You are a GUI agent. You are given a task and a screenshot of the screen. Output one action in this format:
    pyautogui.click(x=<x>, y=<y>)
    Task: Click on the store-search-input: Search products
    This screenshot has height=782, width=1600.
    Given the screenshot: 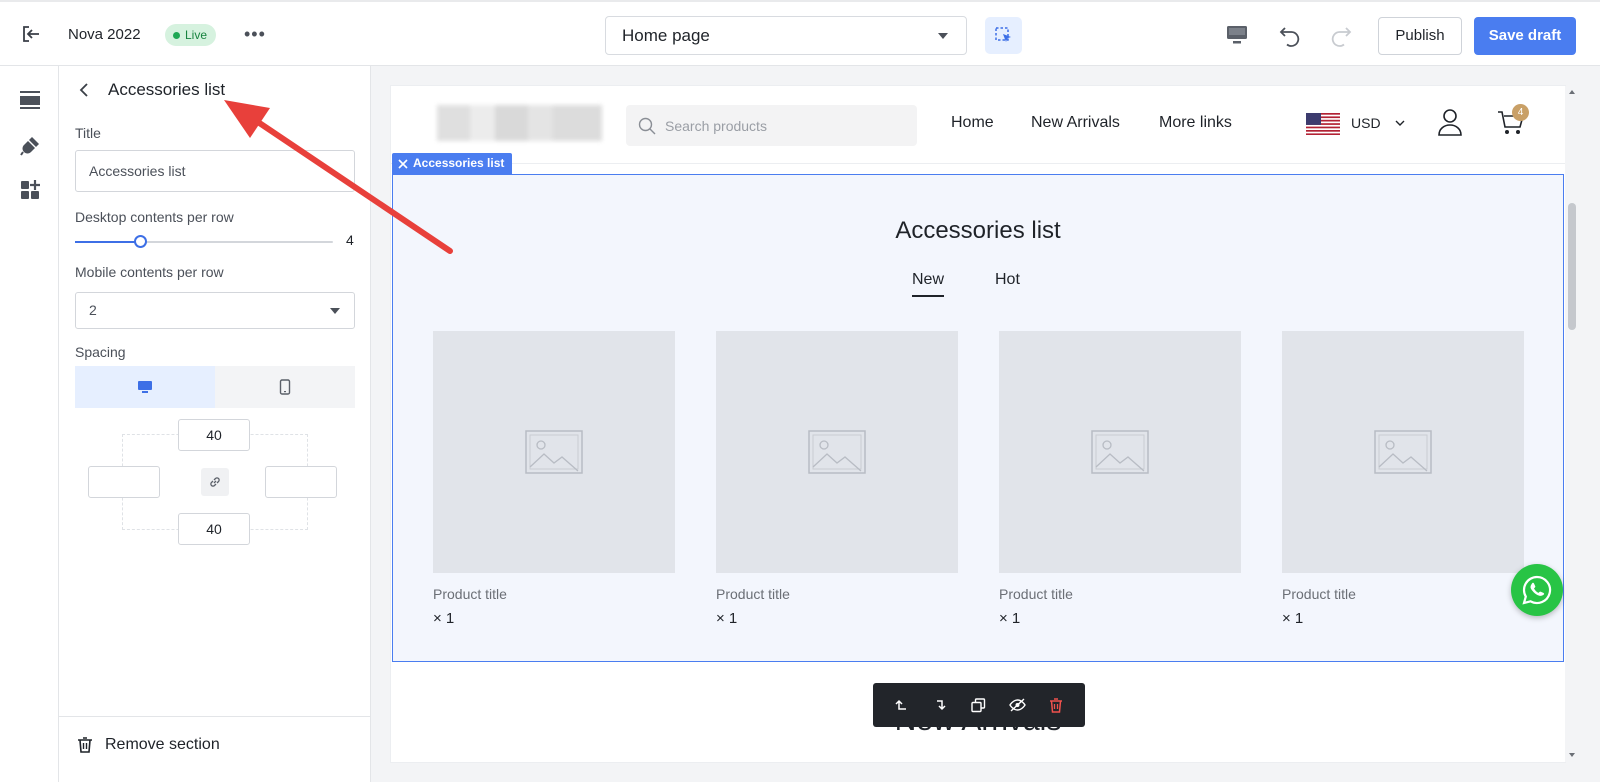 What is the action you would take?
    pyautogui.click(x=771, y=125)
    